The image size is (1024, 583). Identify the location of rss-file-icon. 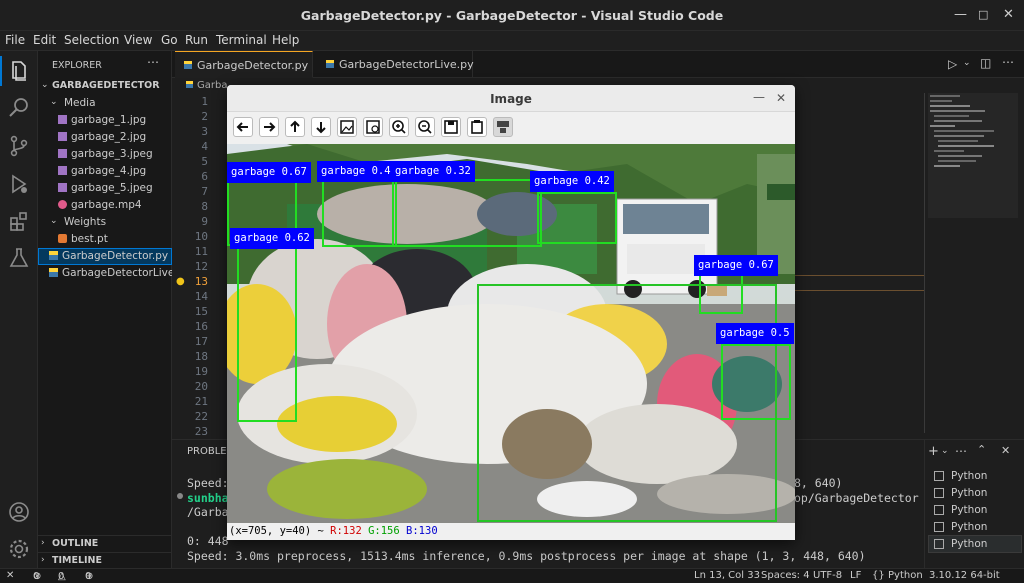
(62, 238).